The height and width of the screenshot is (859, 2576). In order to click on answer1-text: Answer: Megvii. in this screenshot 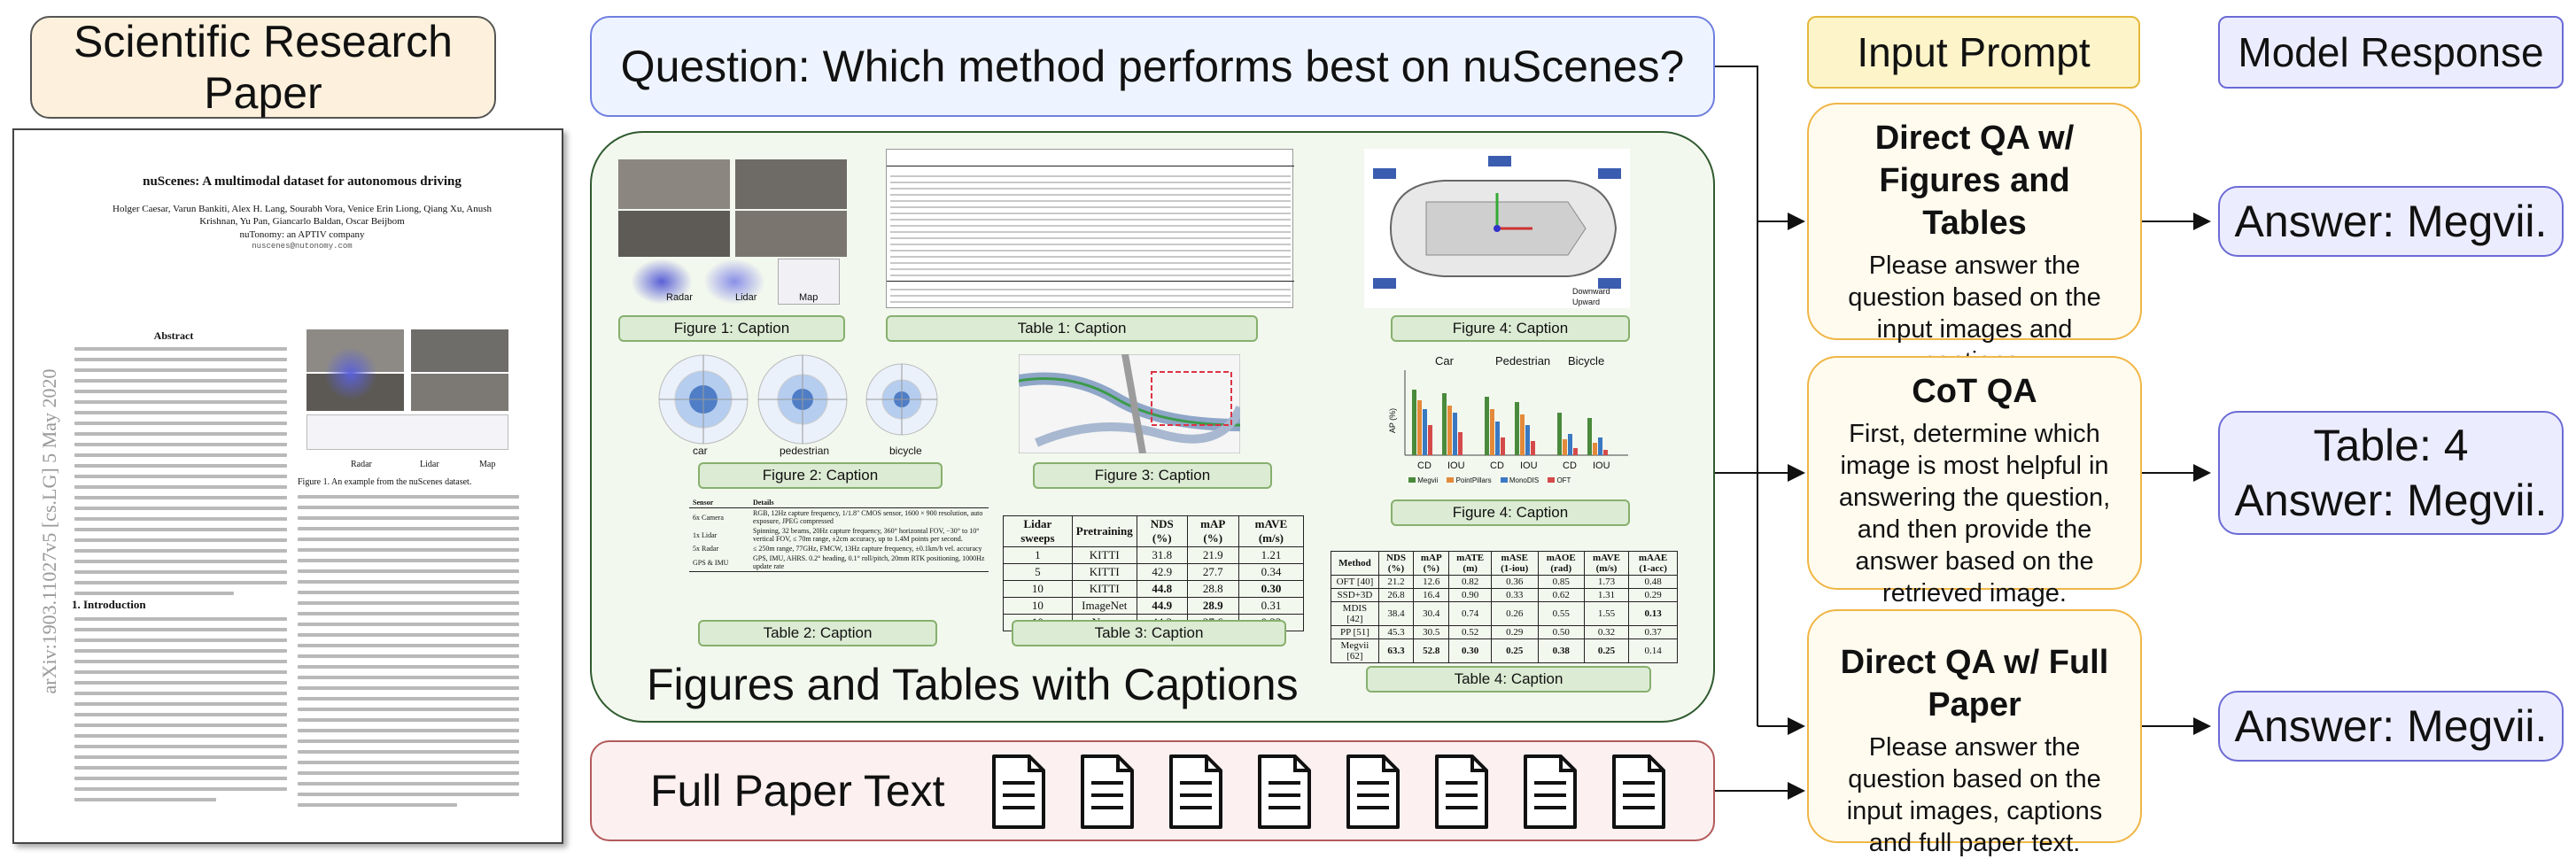, I will do `click(2391, 221)`.